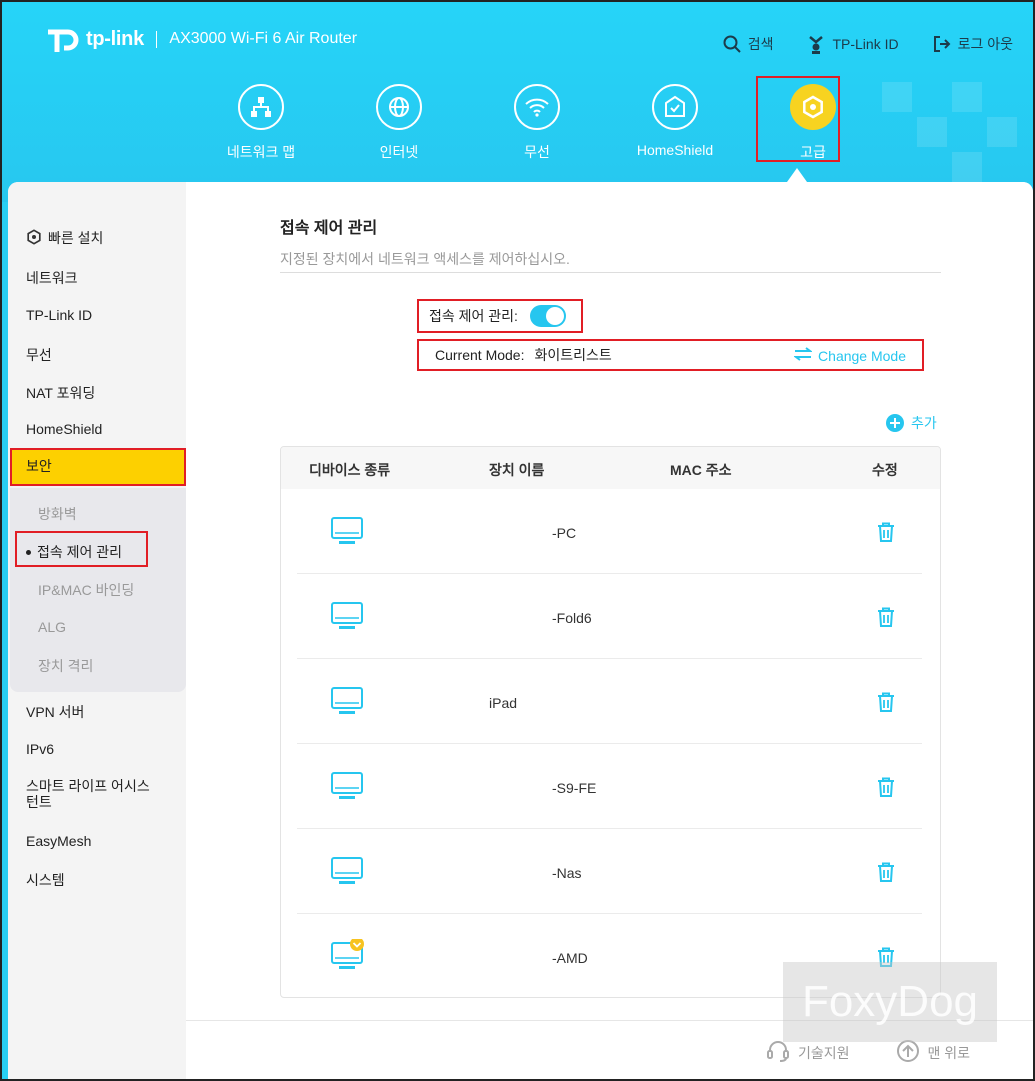 This screenshot has width=1035, height=1081. What do you see at coordinates (76, 238) in the screenshot?
I see `sidebar-item-label: 빠른 설치` at bounding box center [76, 238].